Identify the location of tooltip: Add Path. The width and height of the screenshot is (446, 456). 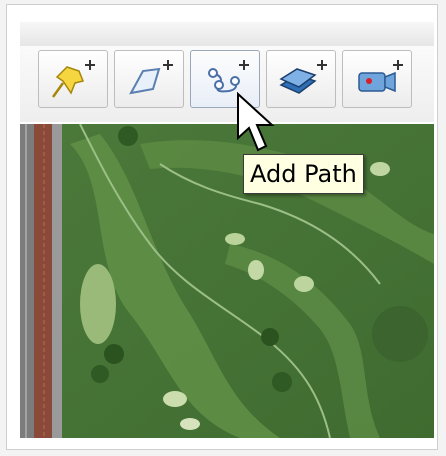
(303, 174).